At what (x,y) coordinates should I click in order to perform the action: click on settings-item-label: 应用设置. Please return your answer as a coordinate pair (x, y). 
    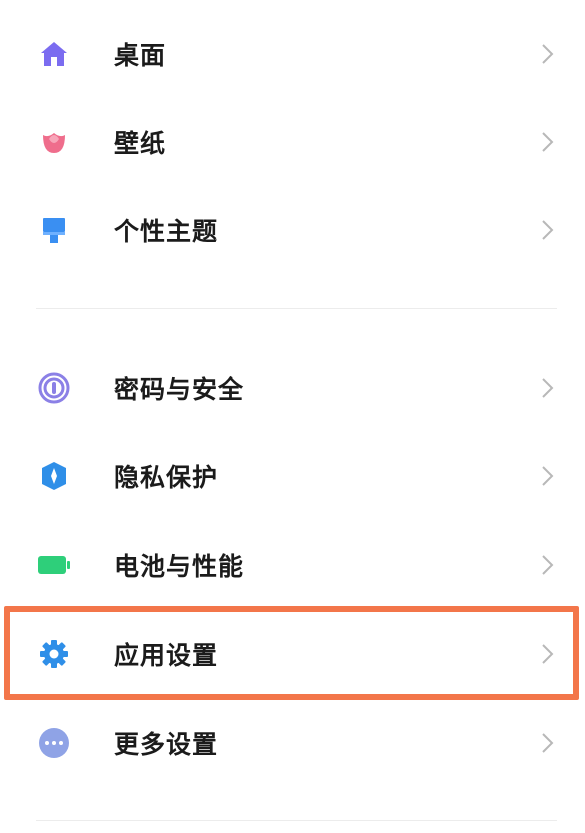
    Looking at the image, I should click on (166, 655).